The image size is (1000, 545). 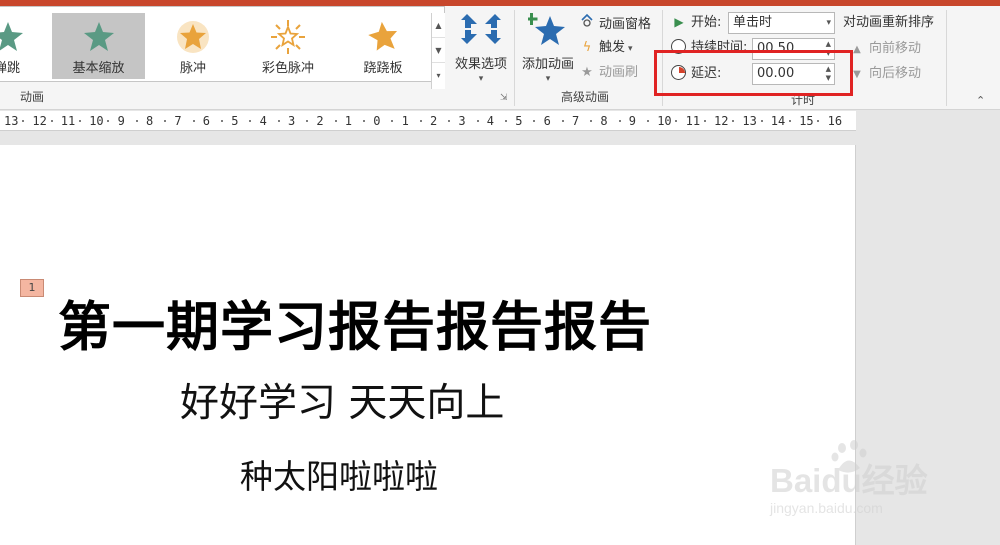 I want to click on slide-title: 第一期学习报告报告报告, so click(x=355, y=323).